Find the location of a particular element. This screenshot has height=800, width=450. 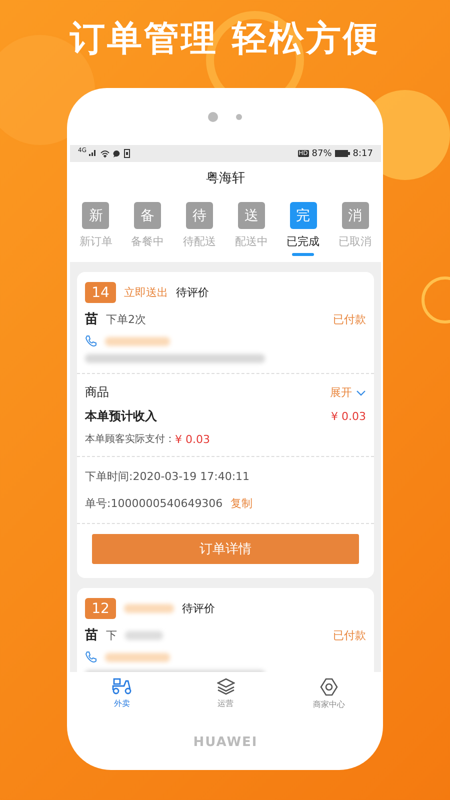

clock: 8:17 is located at coordinates (362, 153).